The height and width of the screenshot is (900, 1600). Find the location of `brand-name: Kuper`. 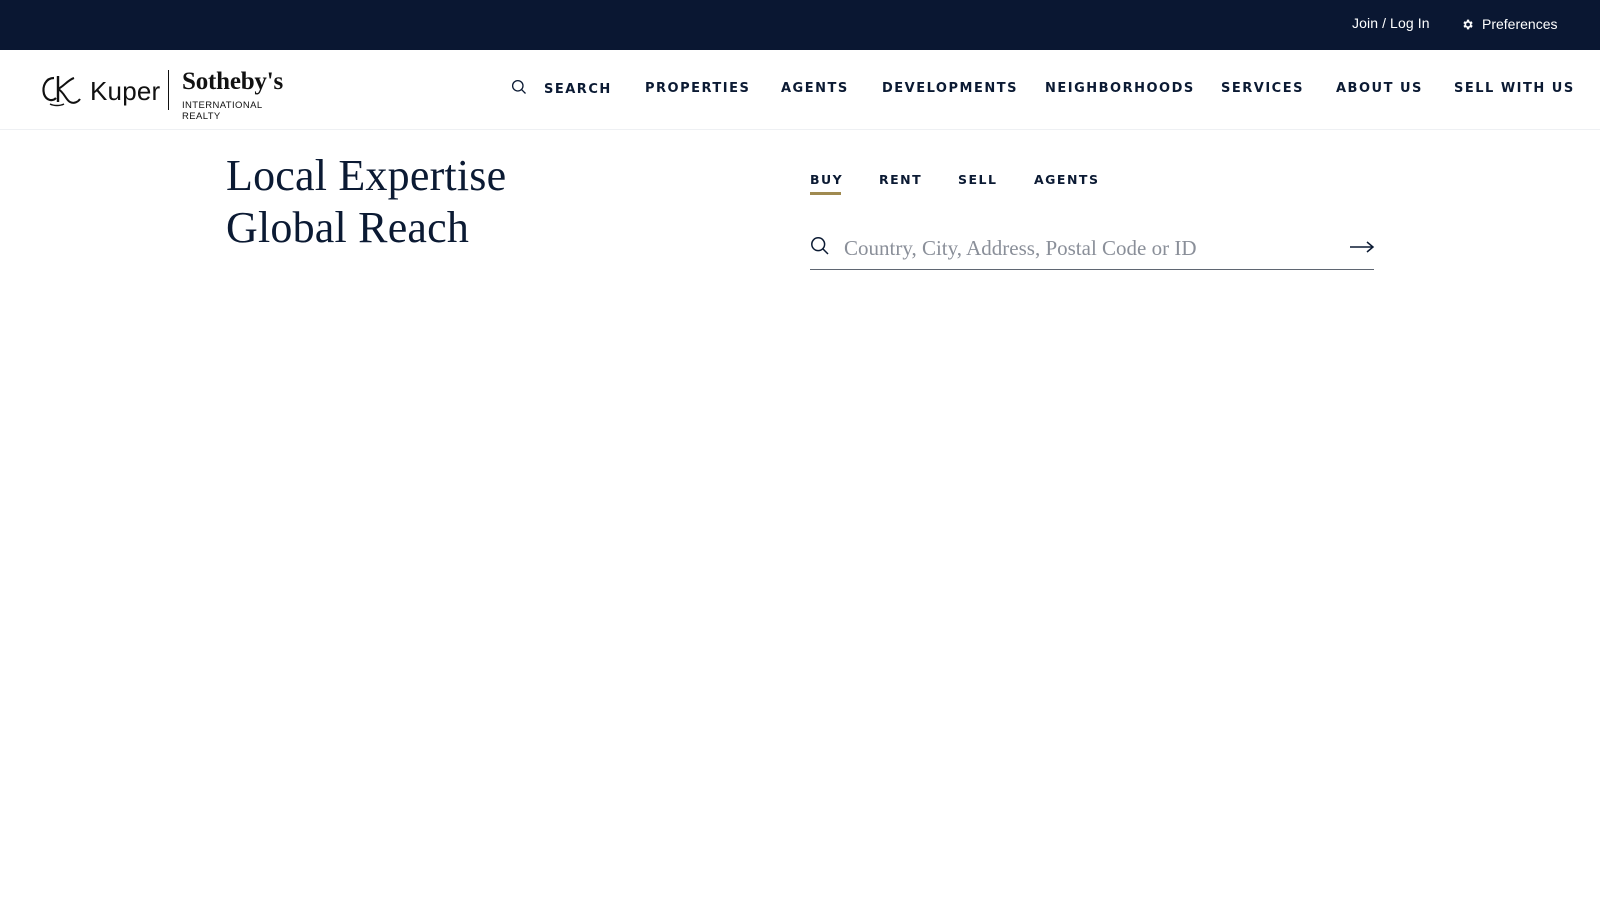

brand-name: Kuper is located at coordinates (125, 91).